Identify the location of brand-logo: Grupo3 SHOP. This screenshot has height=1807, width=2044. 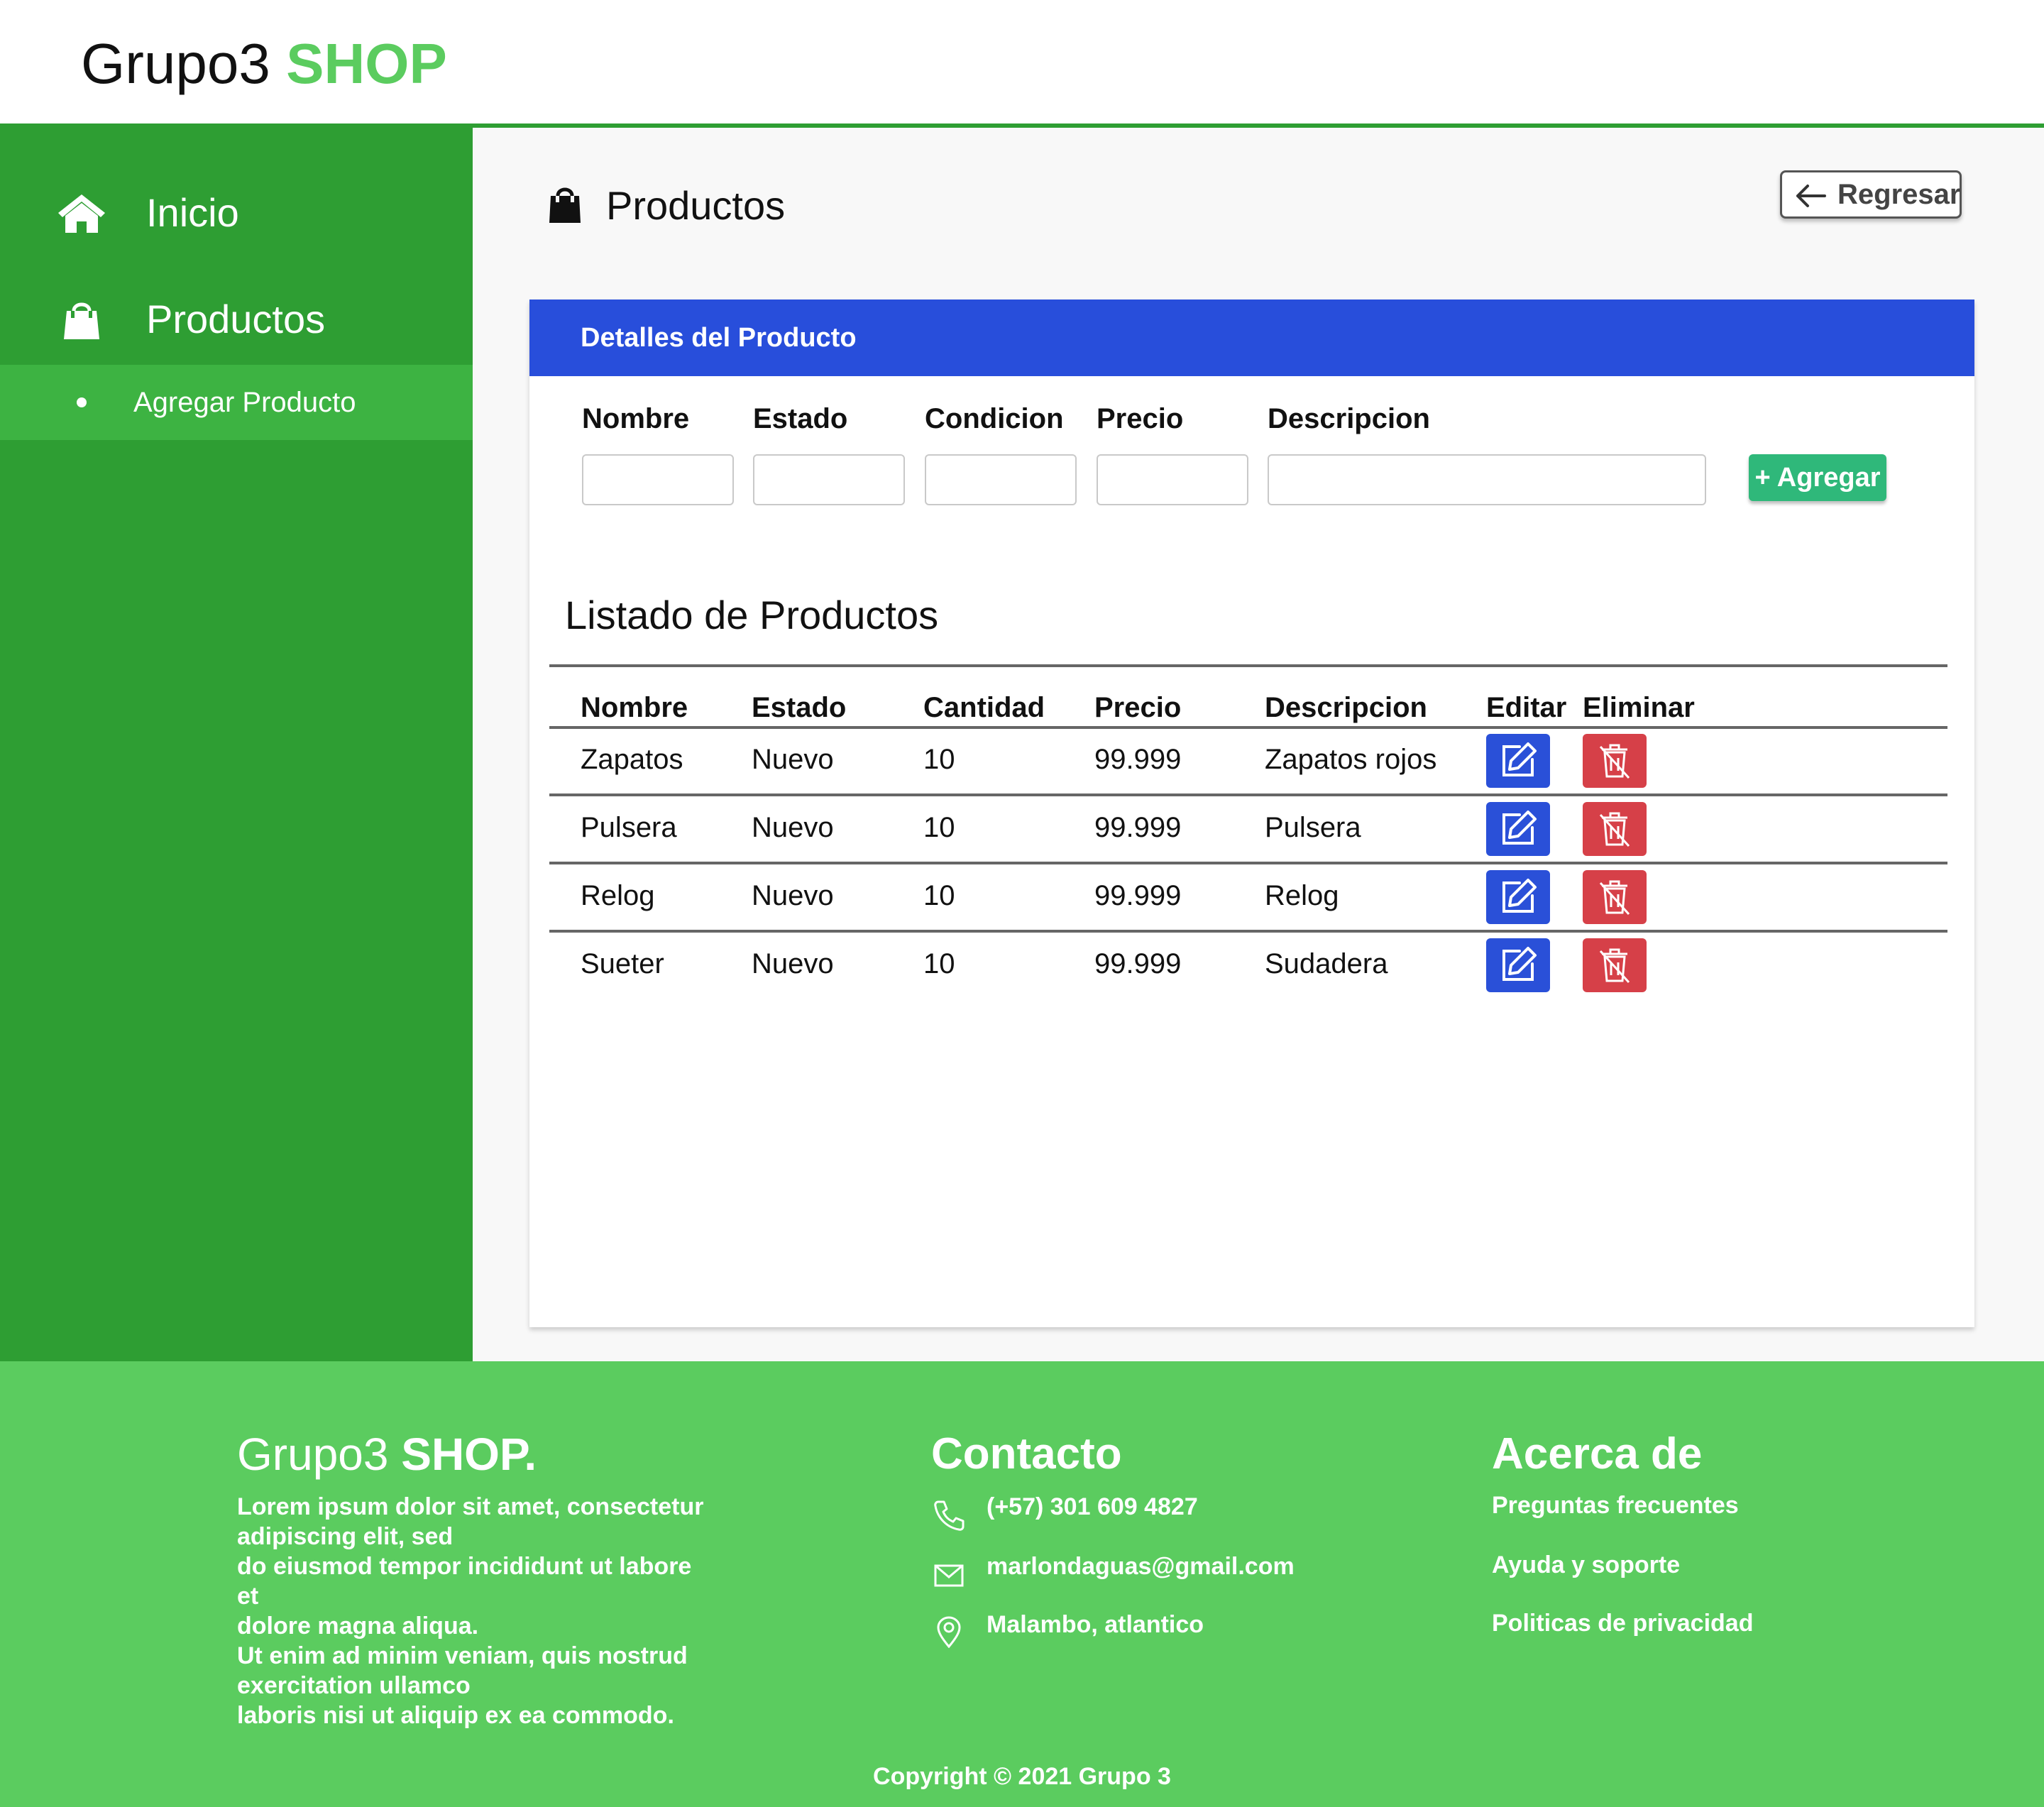
(264, 63).